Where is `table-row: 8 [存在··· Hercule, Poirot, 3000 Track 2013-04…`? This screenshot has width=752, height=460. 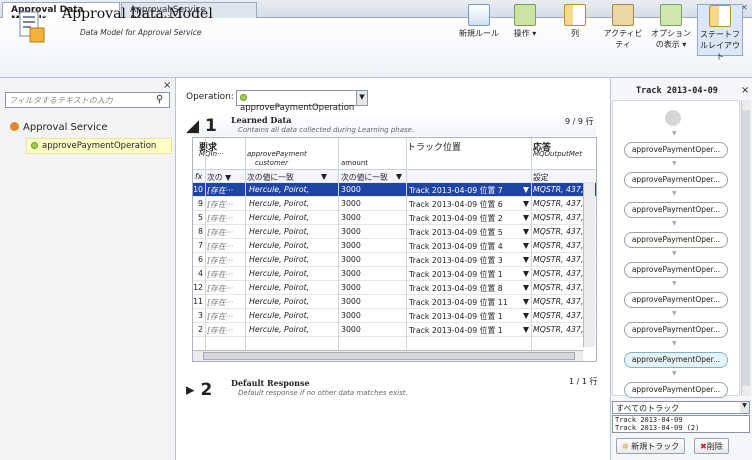
table-row: 8 [存在··· Hercule, Poirot, 3000 Track 2013-04… is located at coordinates (394, 232).